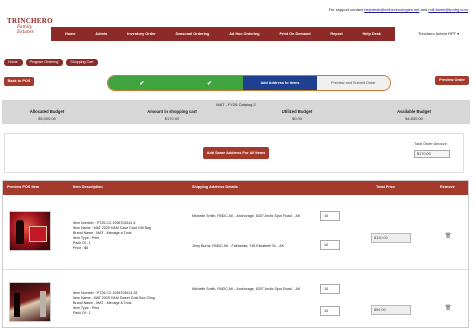 This screenshot has height=328, width=474. I want to click on breadcrumb-home: Home, so click(13, 62).